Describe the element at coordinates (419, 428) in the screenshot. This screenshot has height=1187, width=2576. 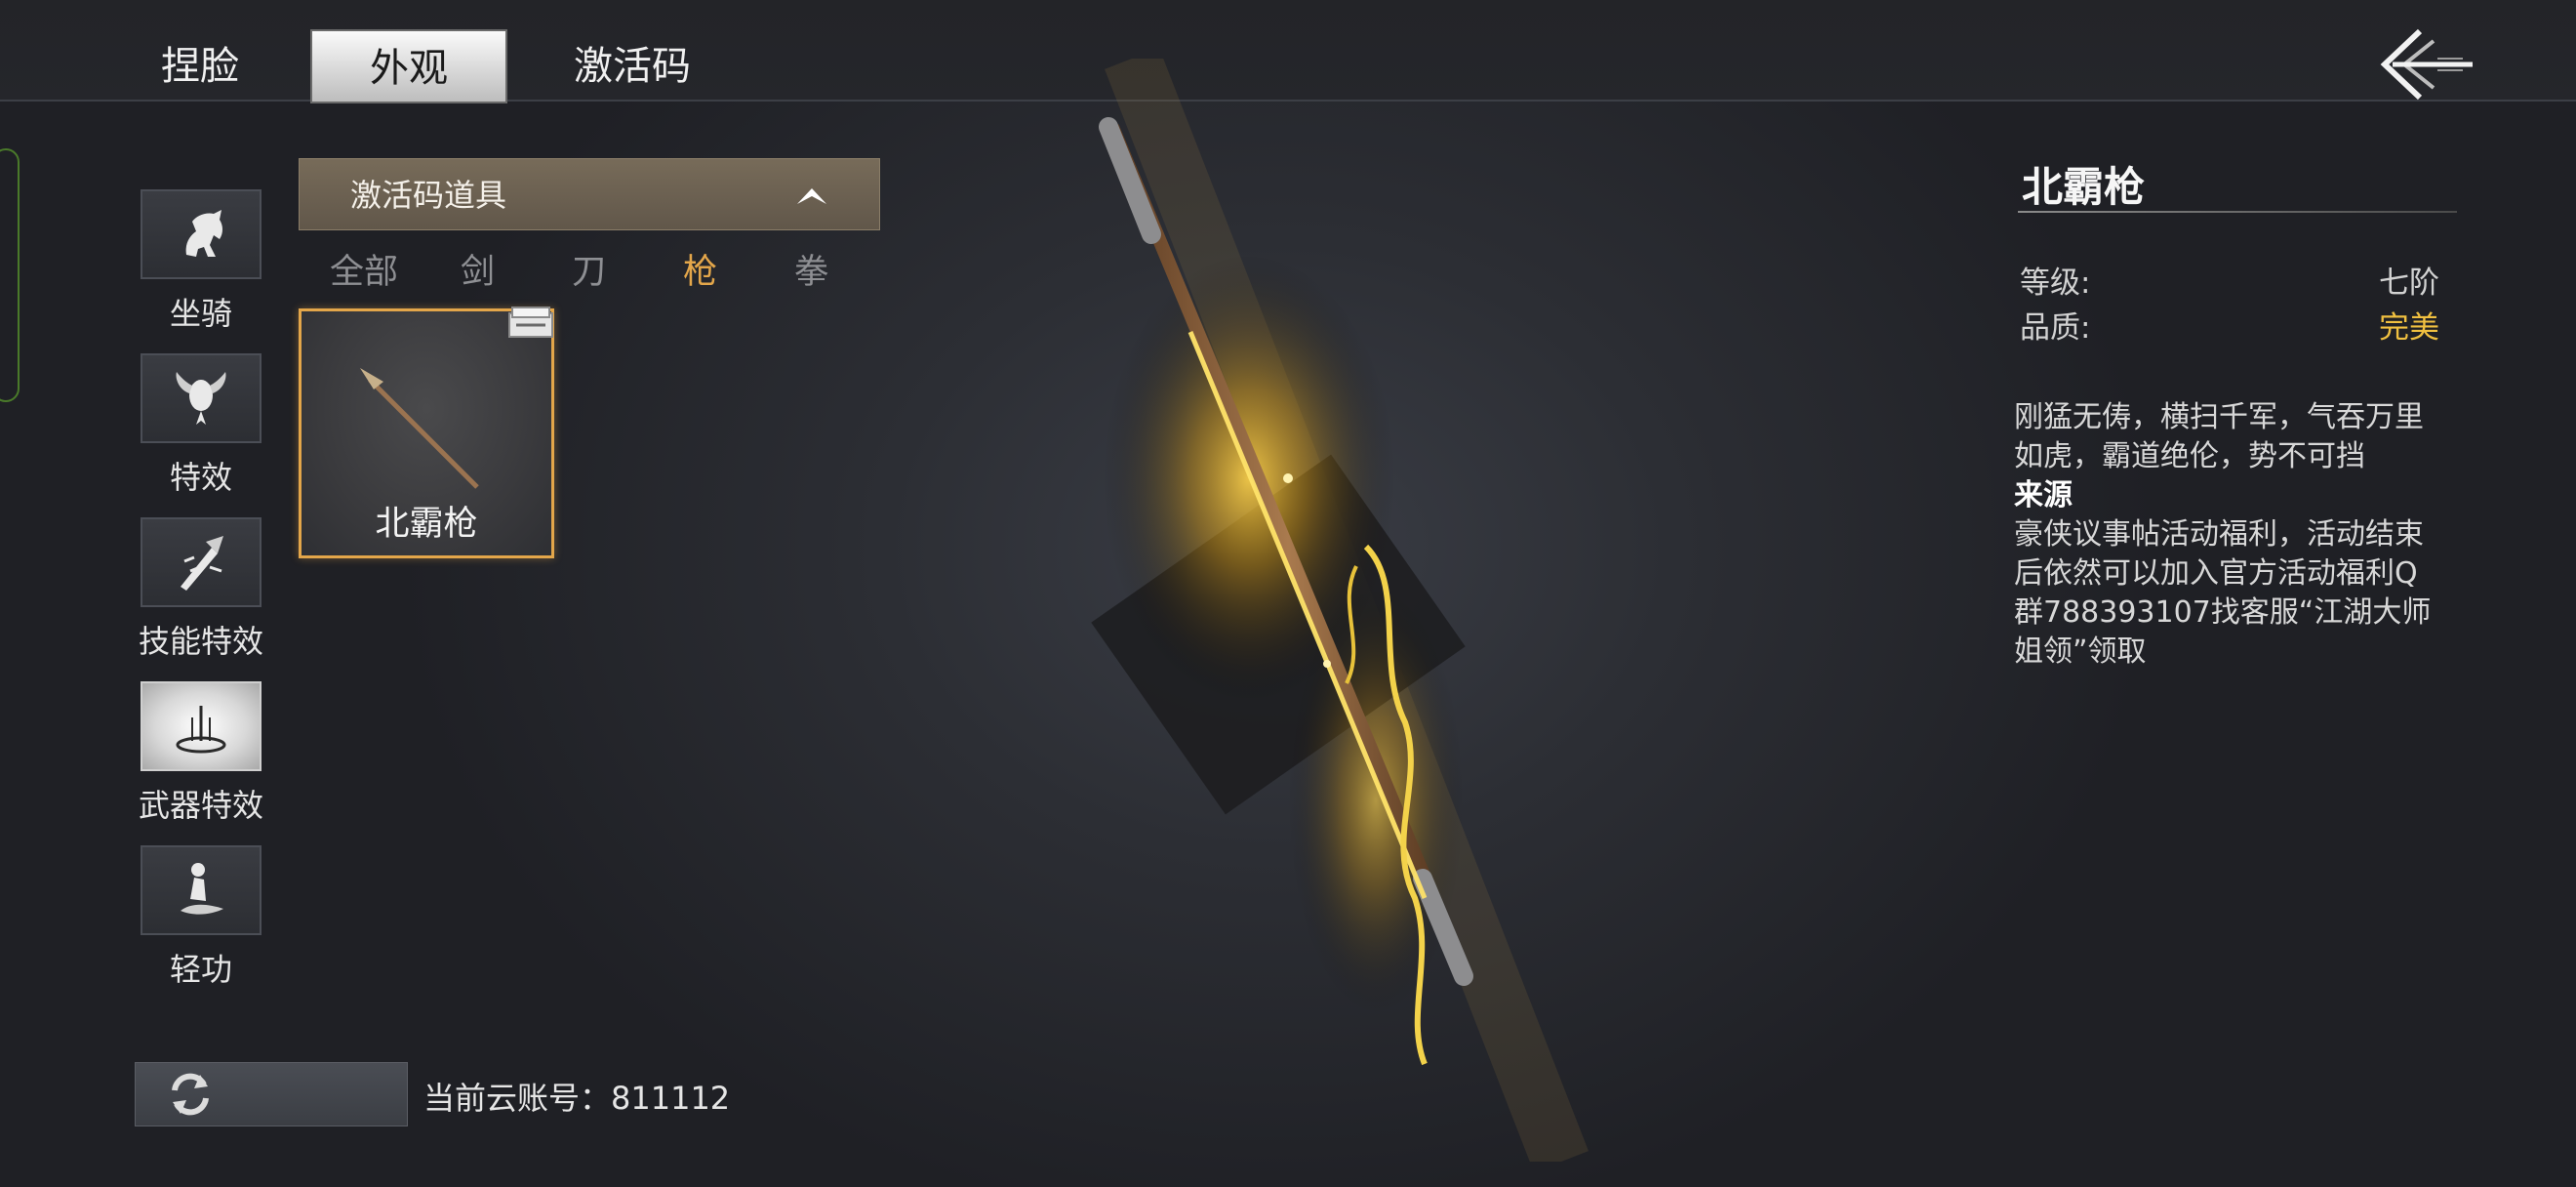
I see `spear-thumbnail-icon` at that location.